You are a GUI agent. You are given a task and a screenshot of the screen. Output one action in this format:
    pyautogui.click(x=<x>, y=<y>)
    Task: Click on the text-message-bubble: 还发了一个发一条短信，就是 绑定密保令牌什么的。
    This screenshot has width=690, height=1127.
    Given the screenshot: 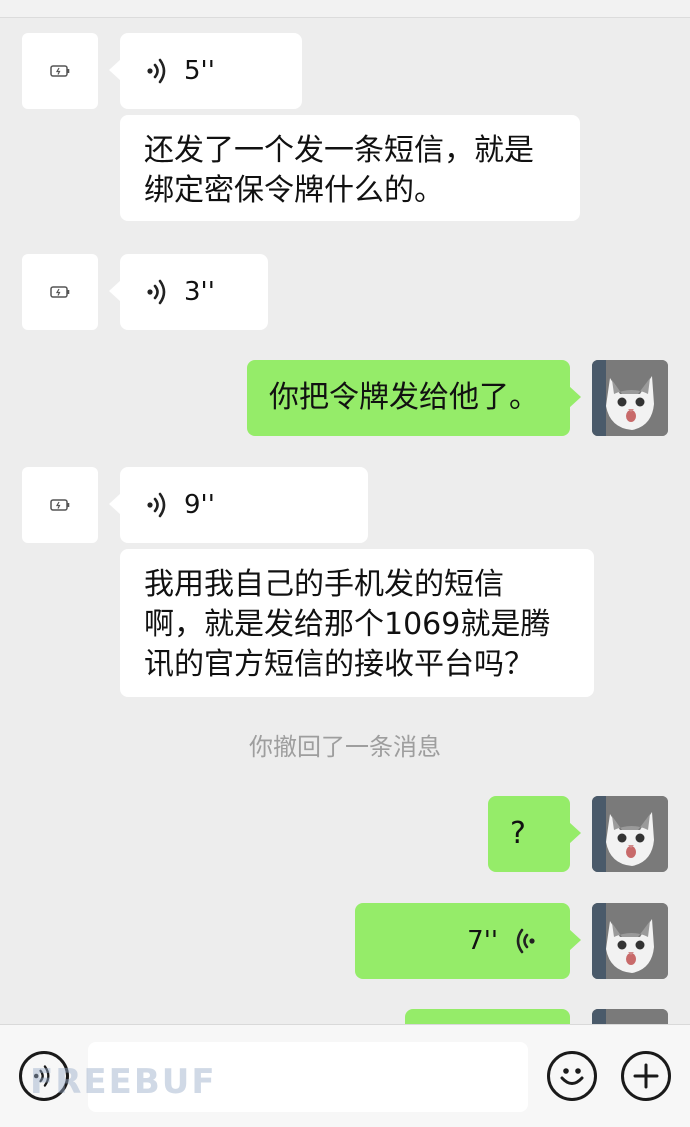 What is the action you would take?
    pyautogui.click(x=350, y=168)
    